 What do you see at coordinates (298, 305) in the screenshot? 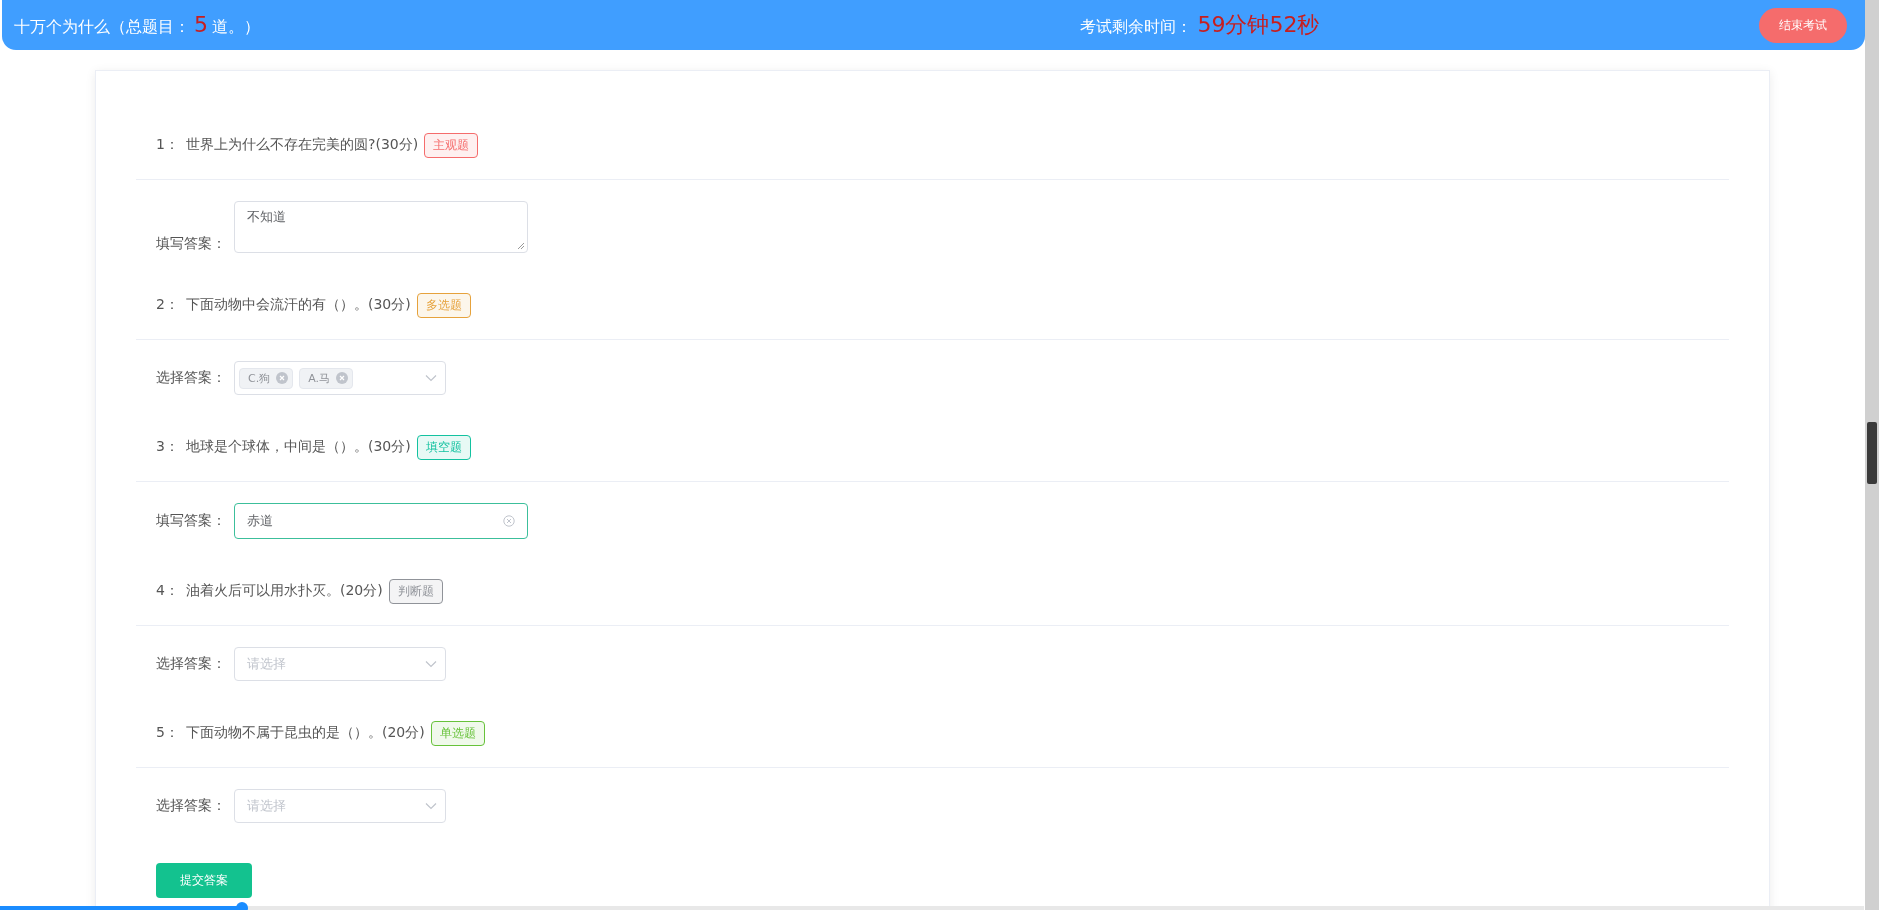
I see `question-text: 下面动物中会流汗的有（）。(30分)` at bounding box center [298, 305].